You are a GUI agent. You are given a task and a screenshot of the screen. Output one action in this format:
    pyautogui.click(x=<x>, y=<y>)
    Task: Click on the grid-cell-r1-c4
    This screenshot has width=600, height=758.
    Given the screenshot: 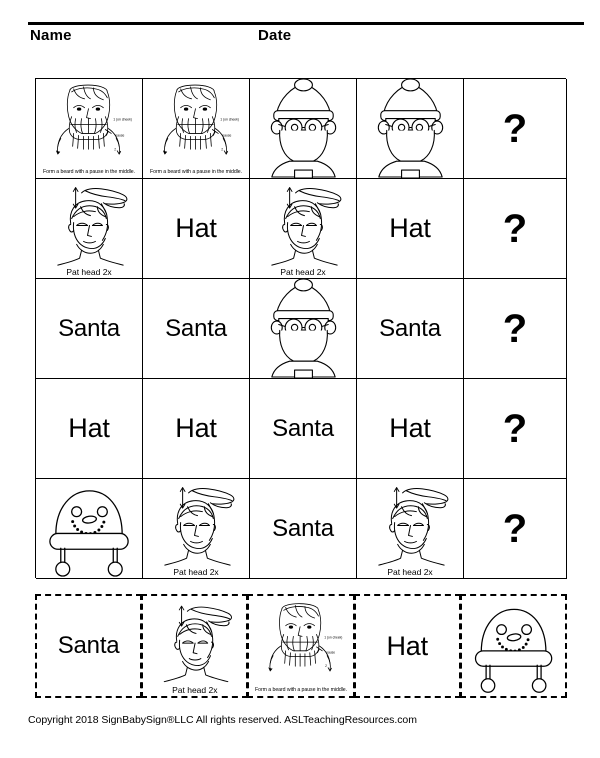 What is the action you would take?
    pyautogui.click(x=410, y=129)
    